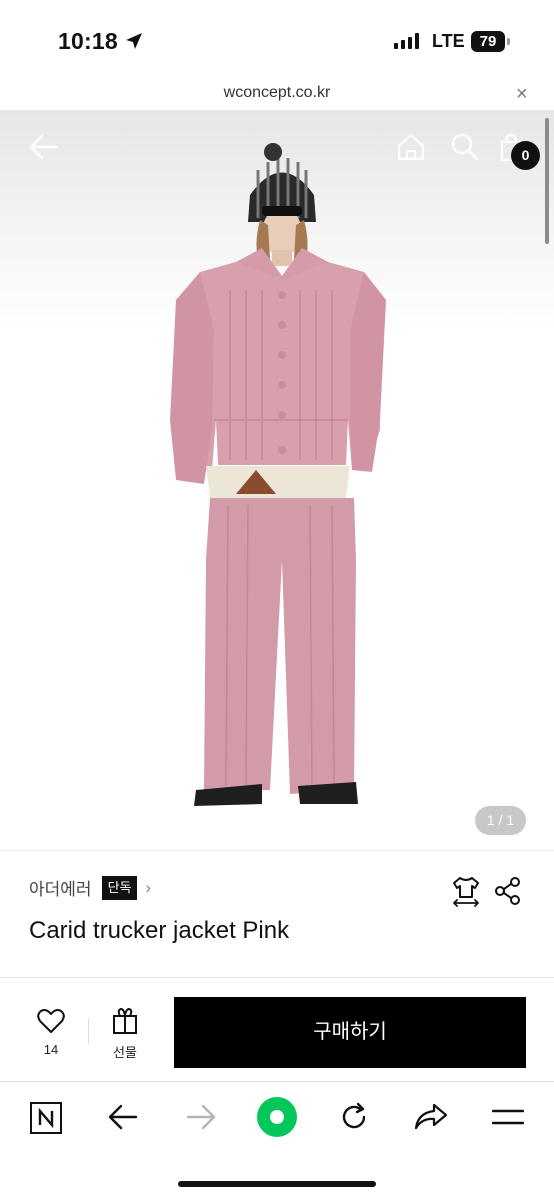  Describe the element at coordinates (508, 891) in the screenshot. I see `share-icon` at that location.